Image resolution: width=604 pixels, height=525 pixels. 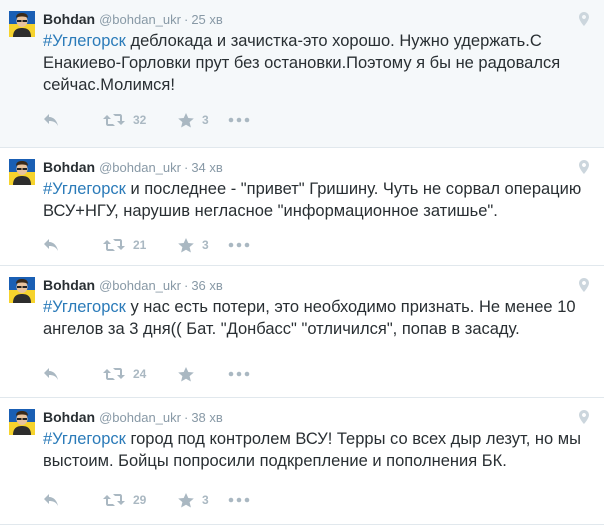 I want to click on tweet-actions: 24, so click(x=150, y=374).